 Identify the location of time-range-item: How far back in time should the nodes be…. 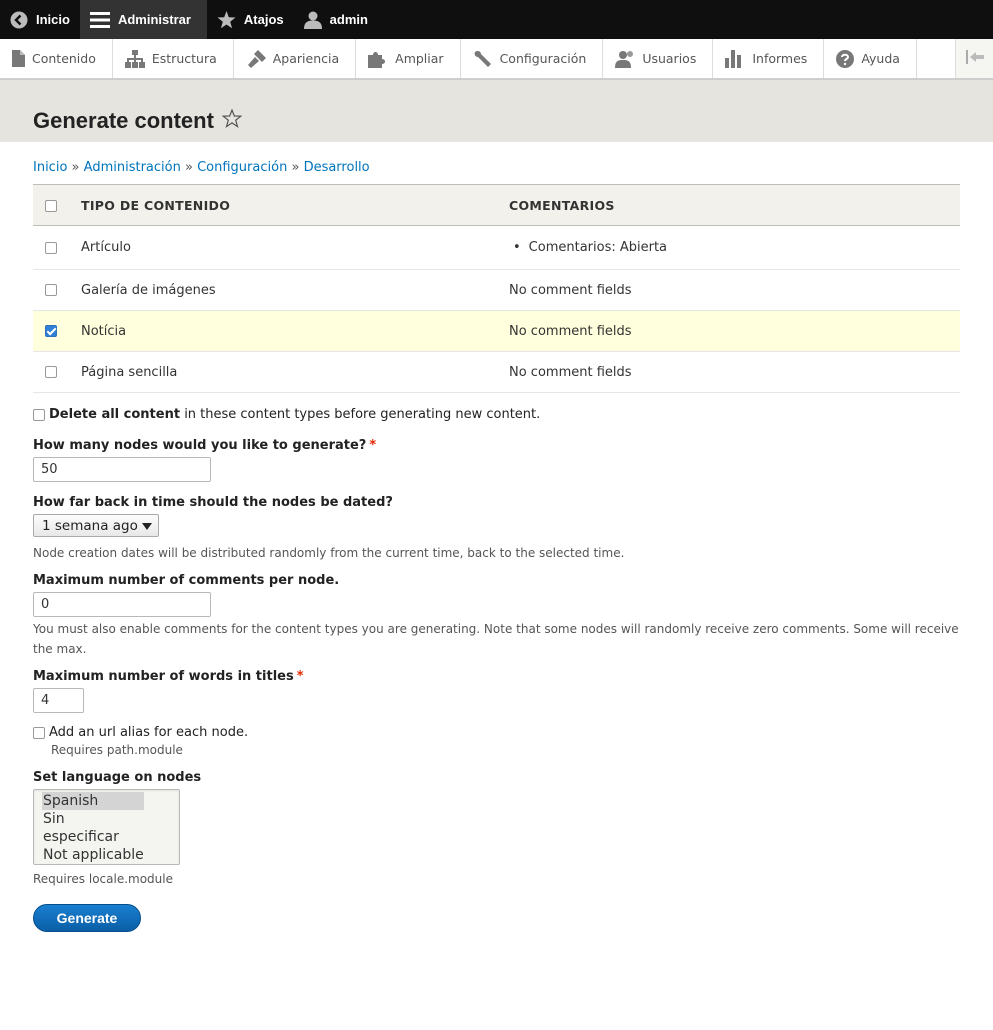
(496, 529).